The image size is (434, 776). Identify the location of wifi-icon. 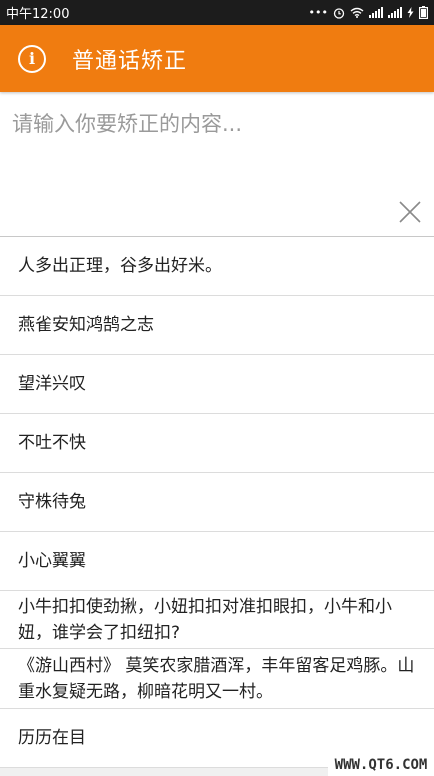
(357, 12).